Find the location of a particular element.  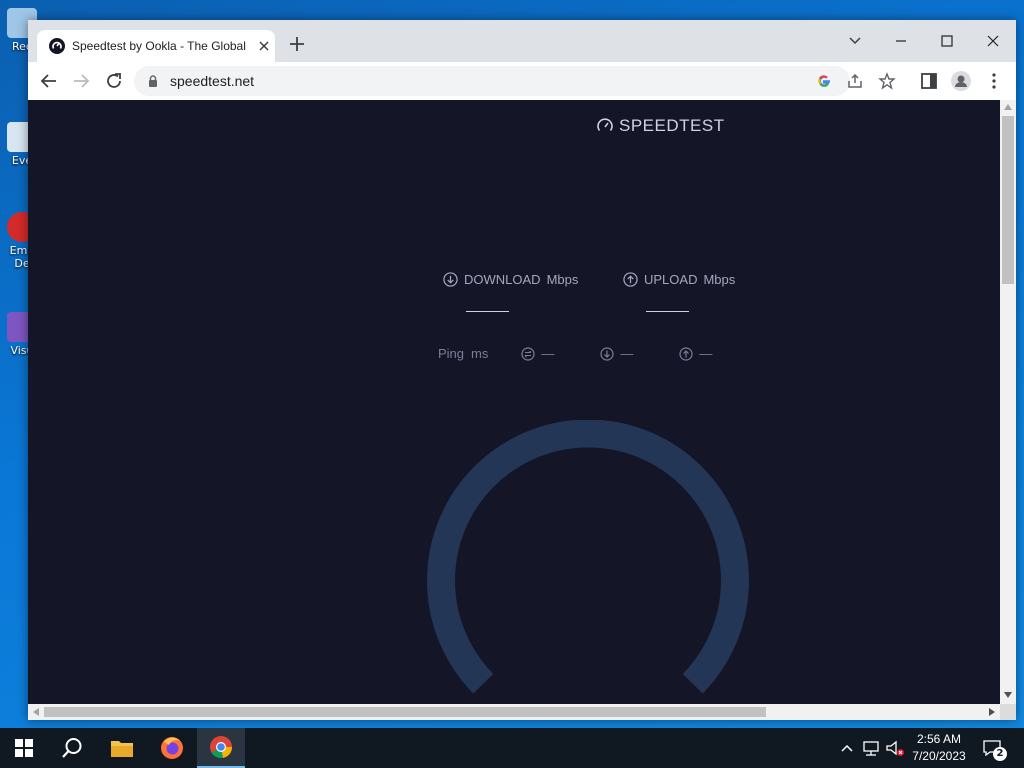

browser-toolbar: speedtest.net is located at coordinates (522, 81).